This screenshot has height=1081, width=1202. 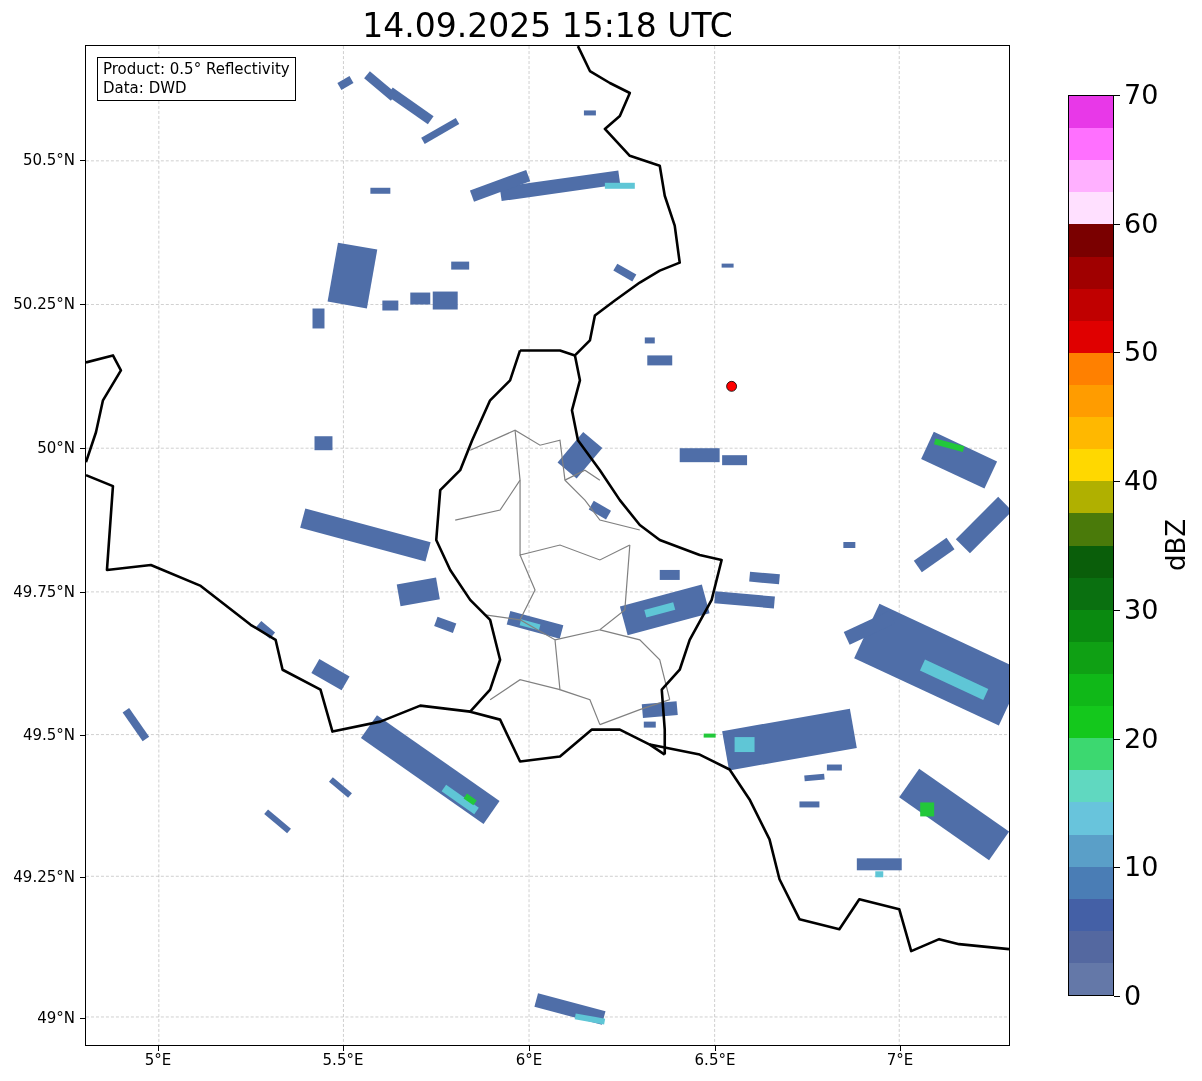 I want to click on colorbar-tick-label: 70, so click(x=1141, y=95).